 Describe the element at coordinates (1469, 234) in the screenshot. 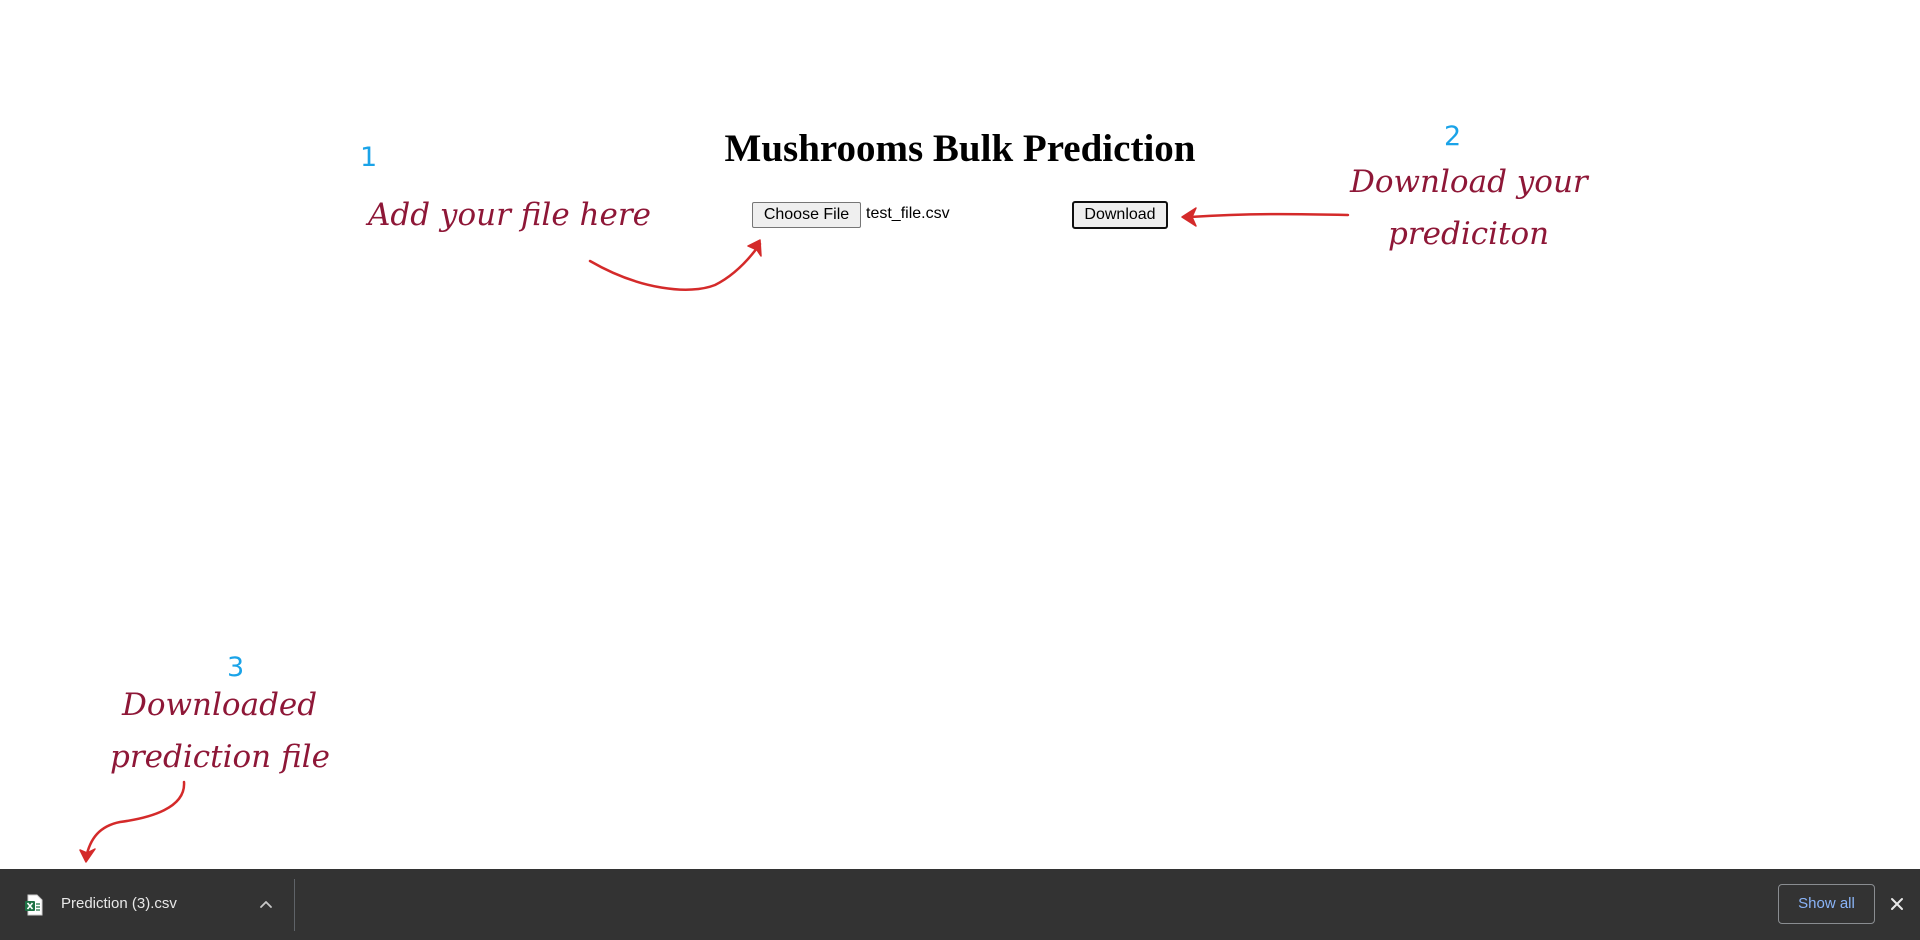

I see `annotation-text-2-line2: prediciton` at that location.